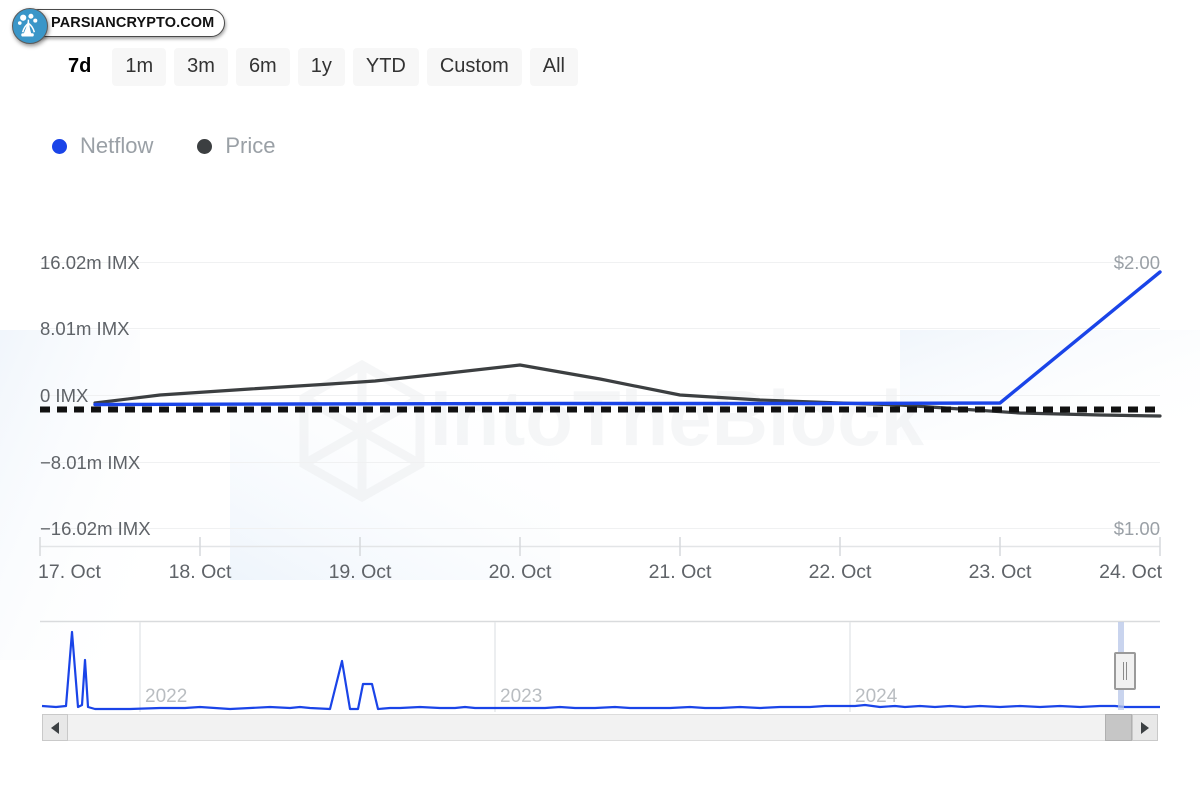 Image resolution: width=1200 pixels, height=800 pixels. Describe the element at coordinates (205, 146) in the screenshot. I see `legend-dot-price-icon` at that location.